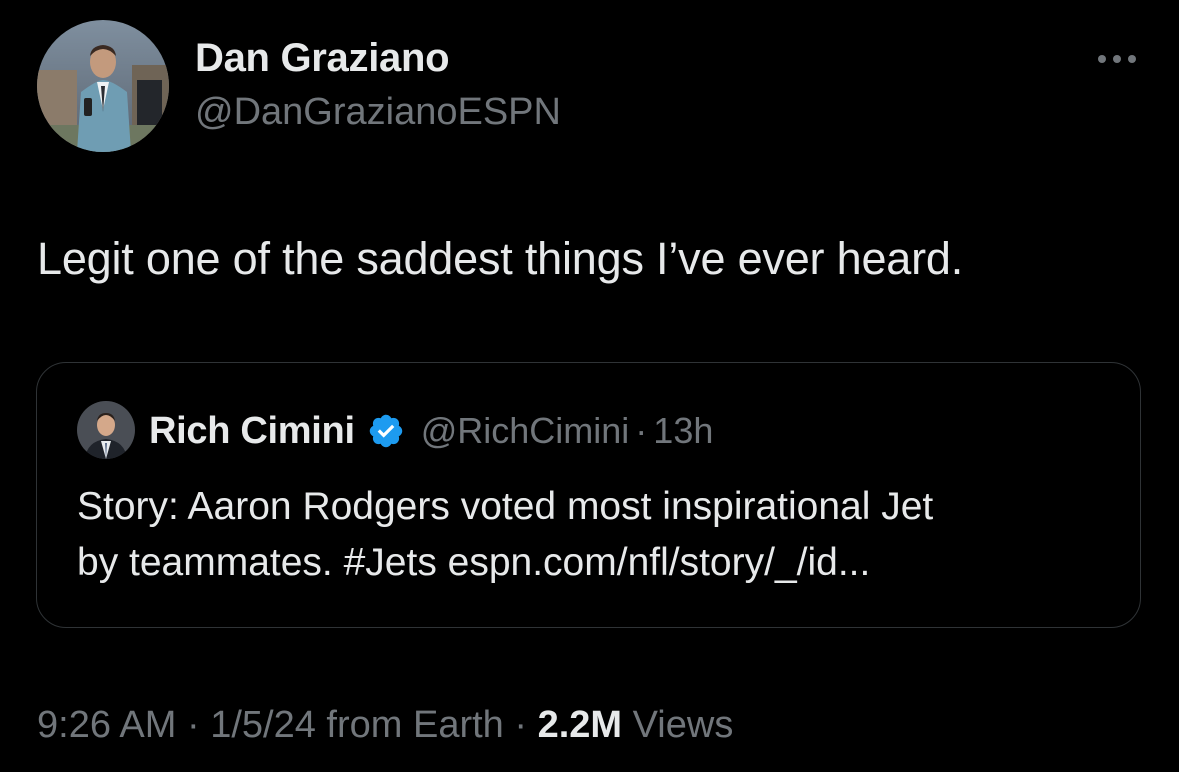 Image resolution: width=1179 pixels, height=772 pixels. I want to click on tweet-date: 1/5/24, so click(263, 725).